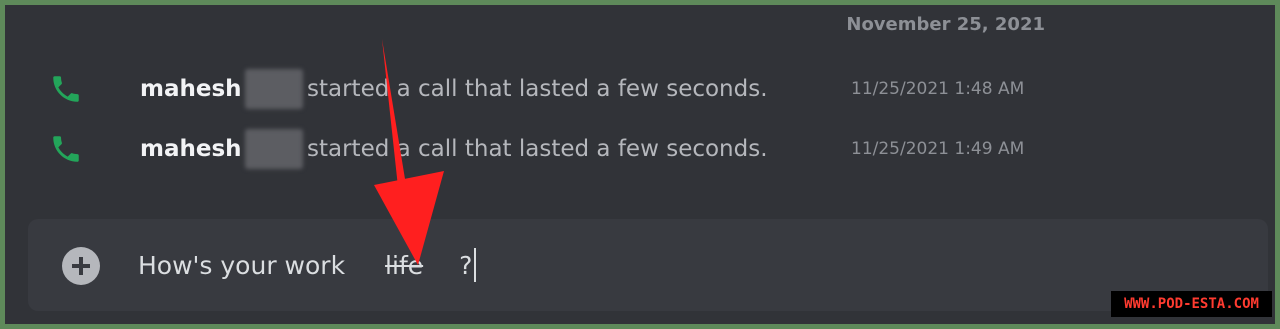 The width and height of the screenshot is (1280, 329). Describe the element at coordinates (242, 265) in the screenshot. I see `input-text-before: How's your work` at that location.